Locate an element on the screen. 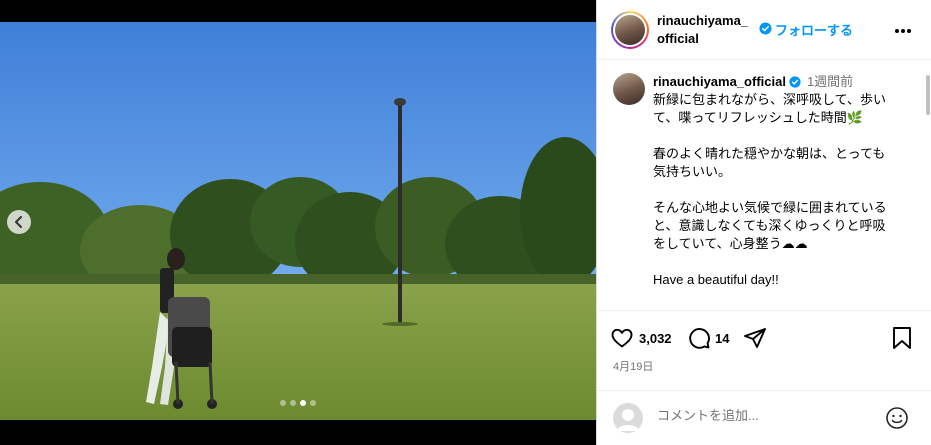 The image size is (931, 445). caption-header: rinauchiyama_official 1週間前 is located at coordinates (753, 83).